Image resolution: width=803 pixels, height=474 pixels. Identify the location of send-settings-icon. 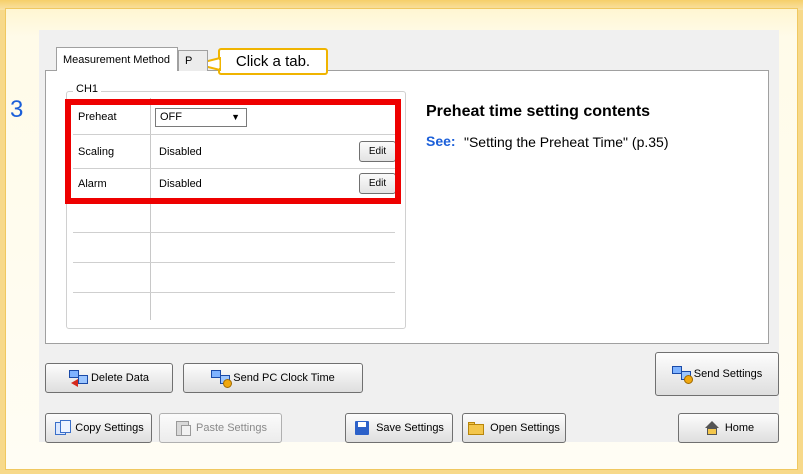
(682, 375).